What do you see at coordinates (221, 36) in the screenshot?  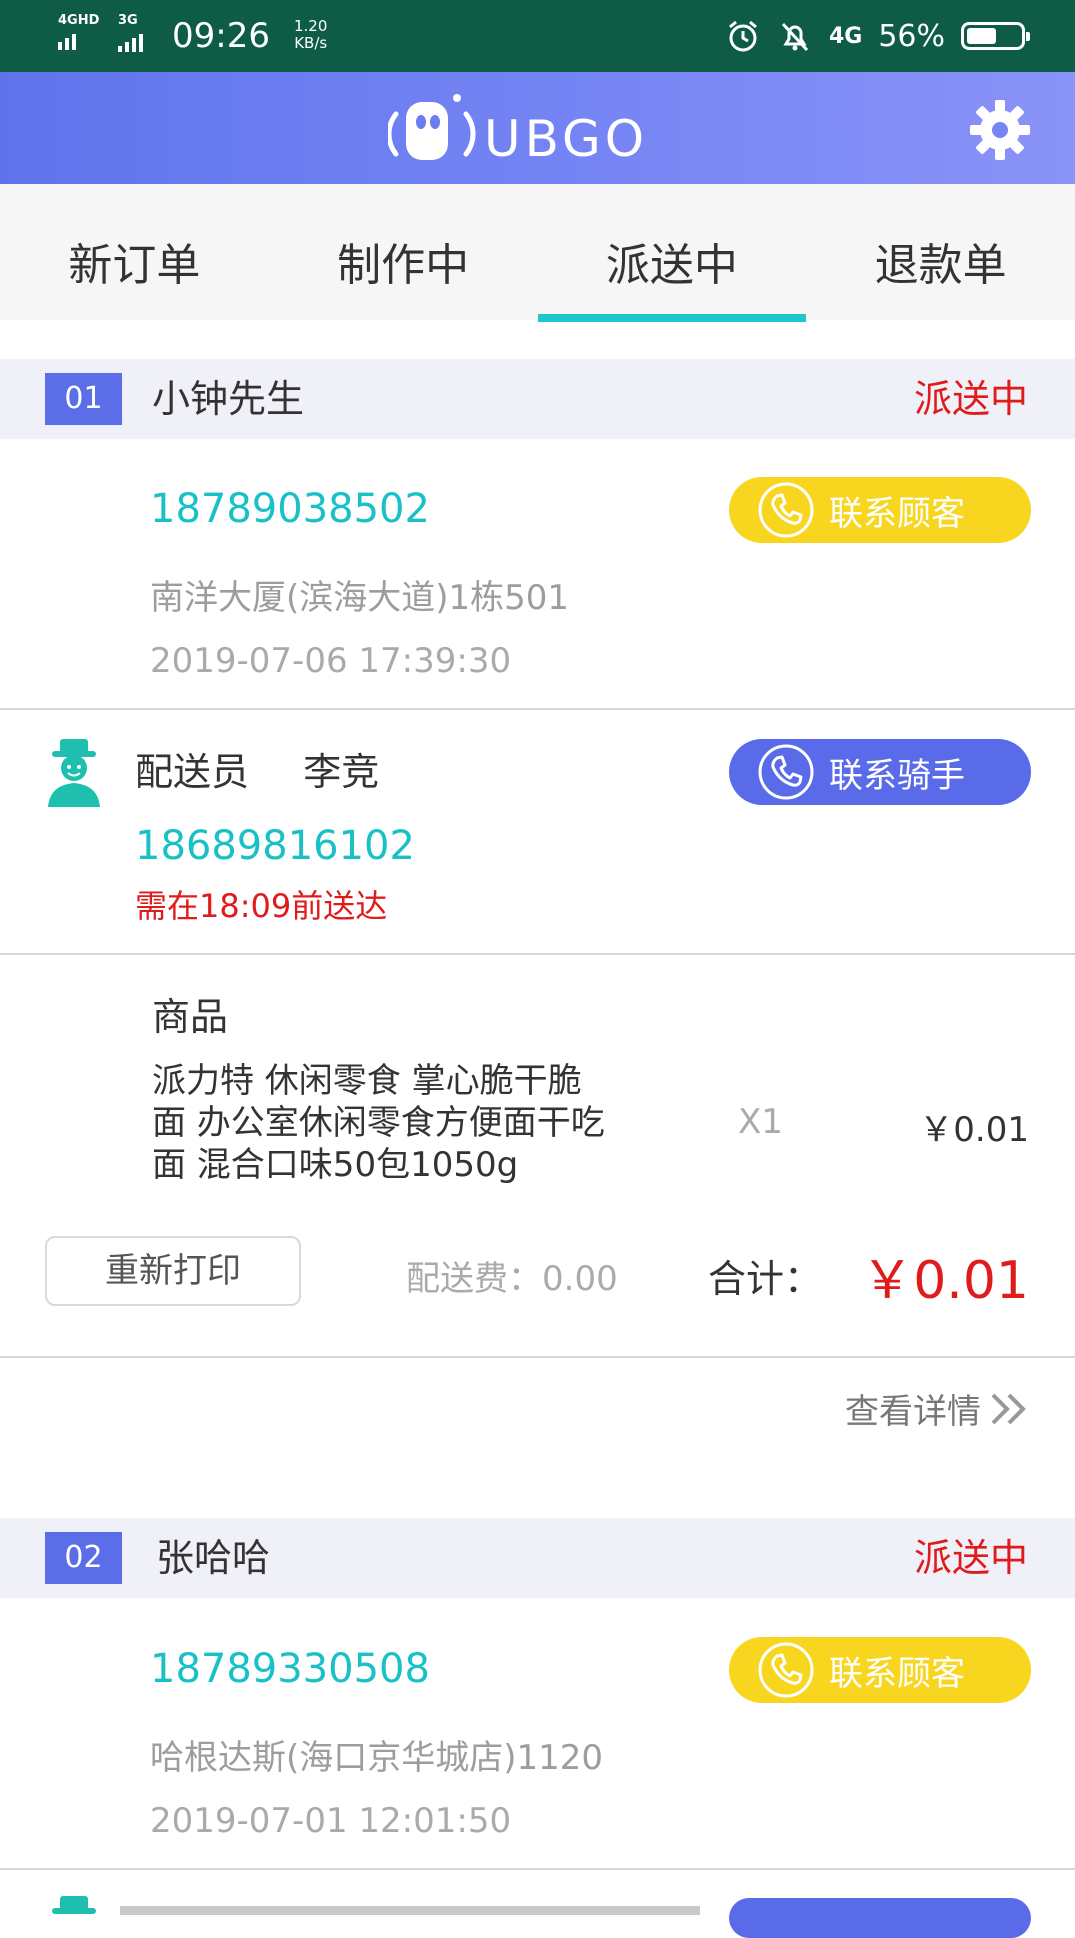 I see `clock: 09:26` at bounding box center [221, 36].